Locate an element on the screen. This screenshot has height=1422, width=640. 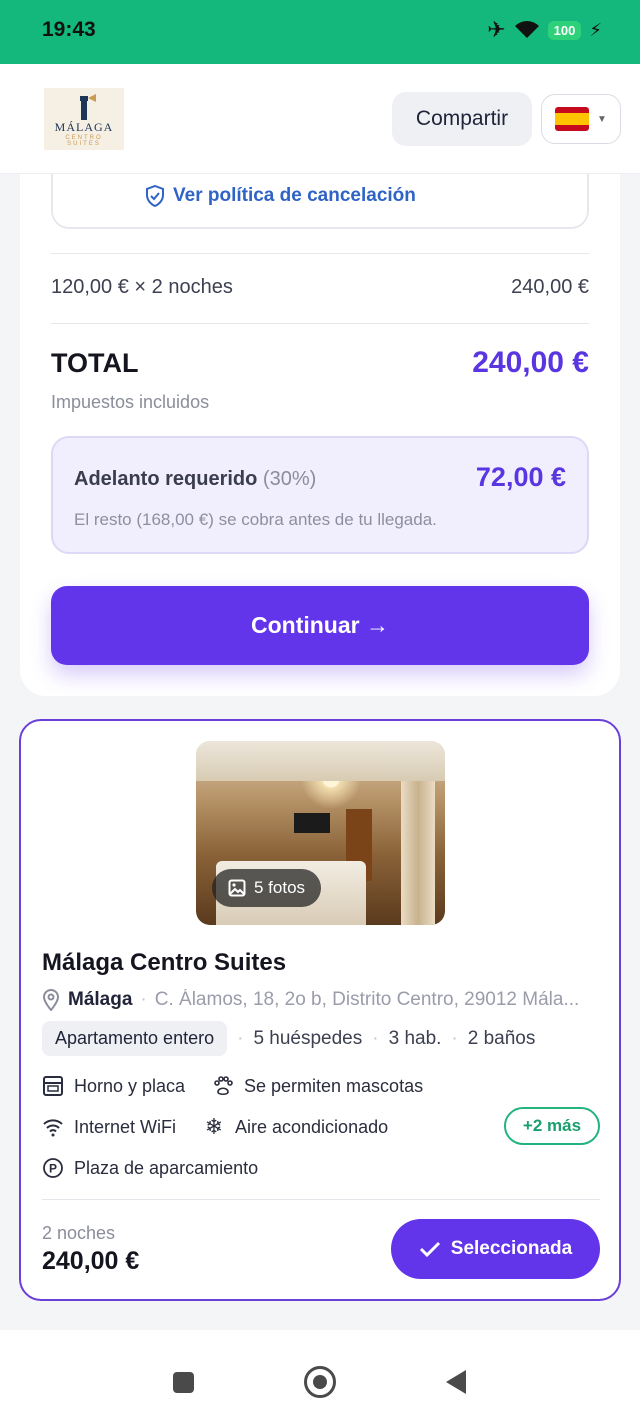
airplane-icon: ✈ is located at coordinates (496, 29).